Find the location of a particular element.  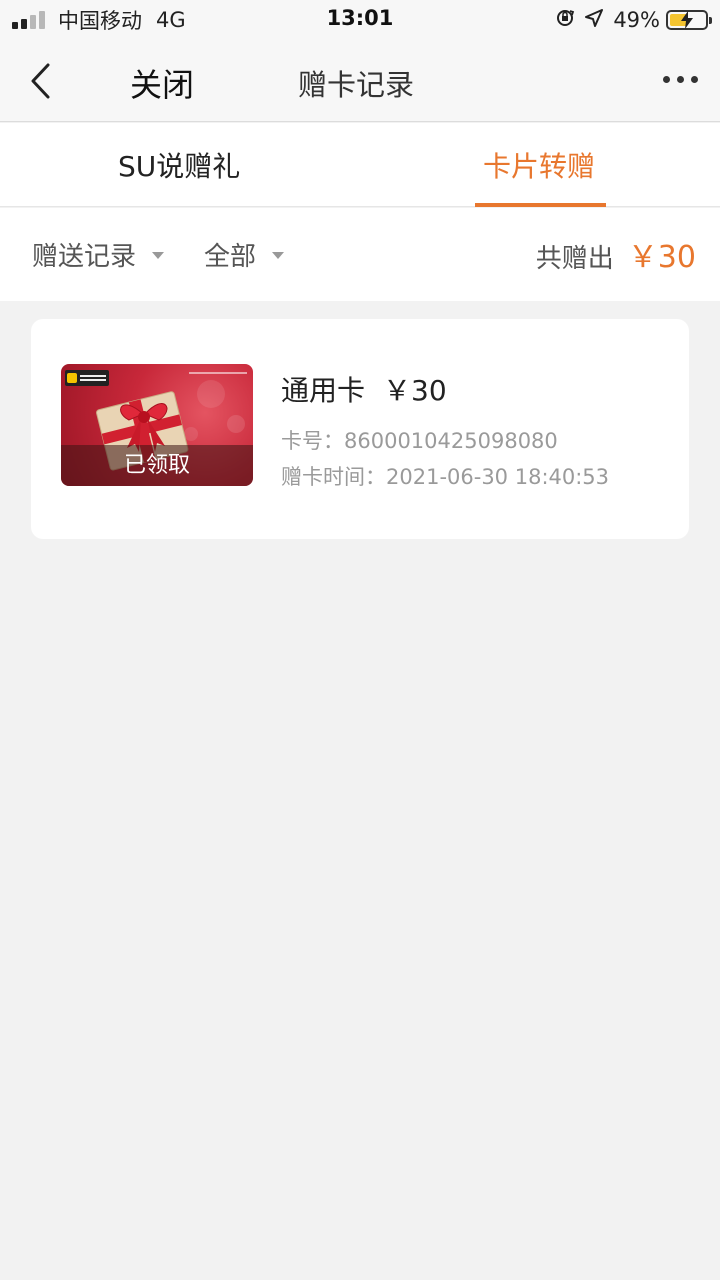

filter-bar: 赠送记录 全部 共赠出 ￥30 is located at coordinates (360, 254).